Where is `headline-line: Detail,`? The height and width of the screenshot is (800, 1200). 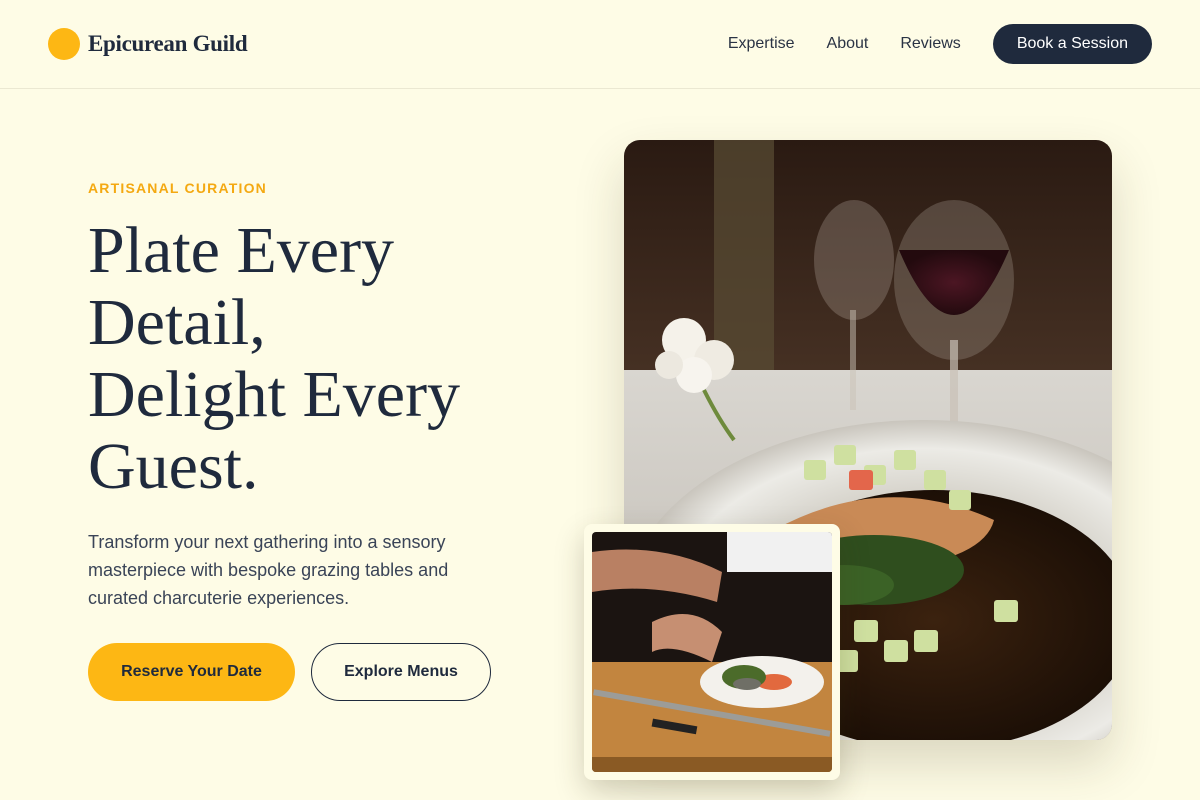
headline-line: Detail, is located at coordinates (177, 322).